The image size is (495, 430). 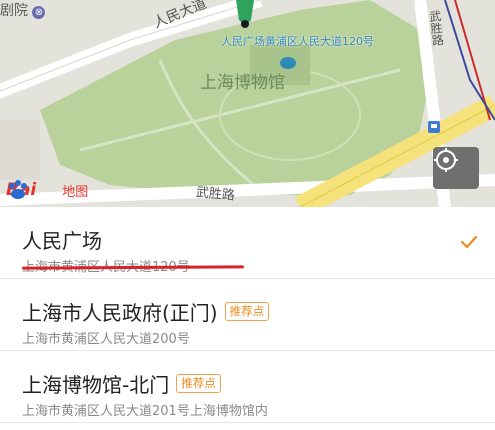 I want to click on road-wusheng-bottom-label: 武胜路, so click(x=215, y=194).